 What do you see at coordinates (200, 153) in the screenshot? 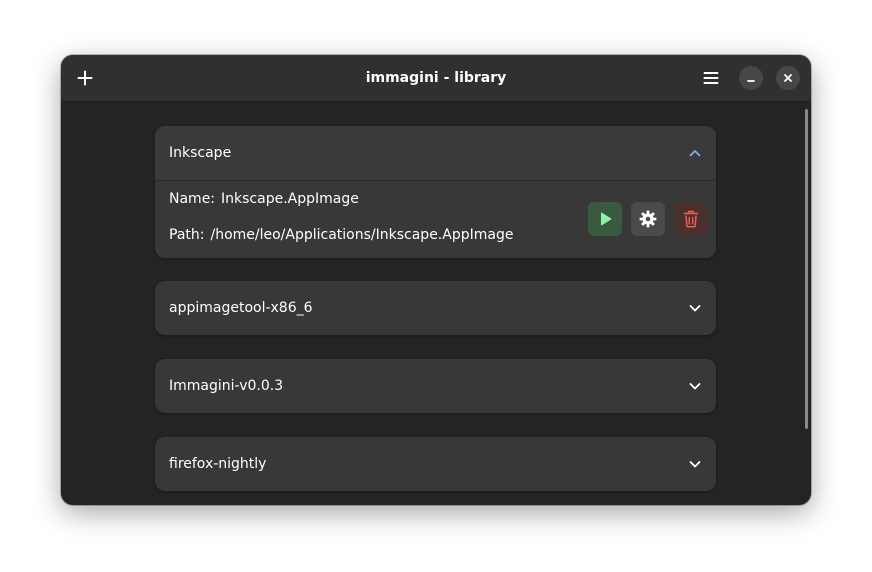
I see `app-name: Inkscape` at bounding box center [200, 153].